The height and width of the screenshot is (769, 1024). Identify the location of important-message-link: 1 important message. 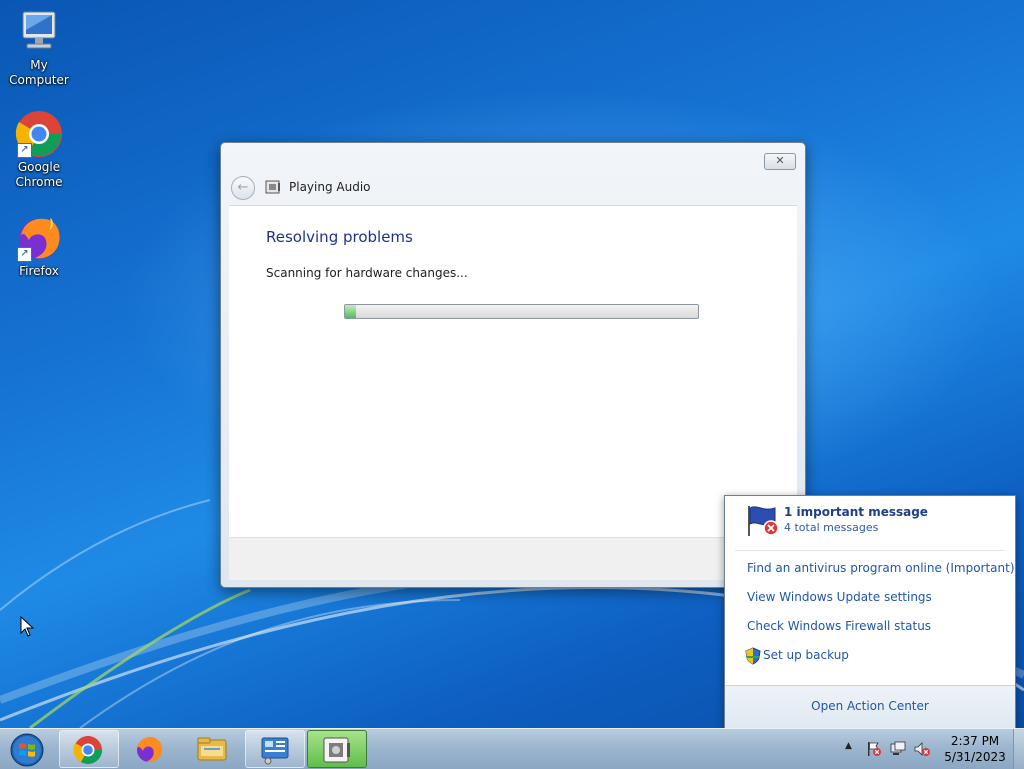
(856, 512).